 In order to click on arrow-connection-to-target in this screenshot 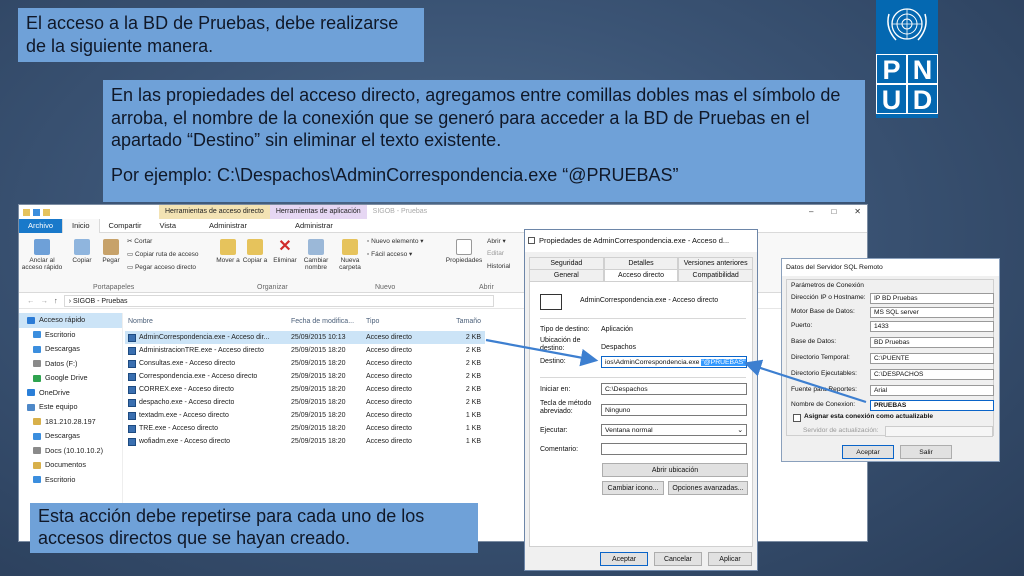, I will do `click(805, 381)`.